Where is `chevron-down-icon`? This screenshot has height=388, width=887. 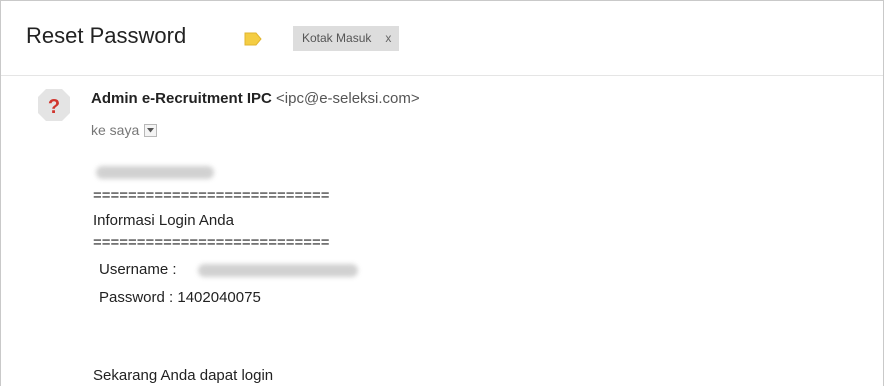 chevron-down-icon is located at coordinates (151, 130).